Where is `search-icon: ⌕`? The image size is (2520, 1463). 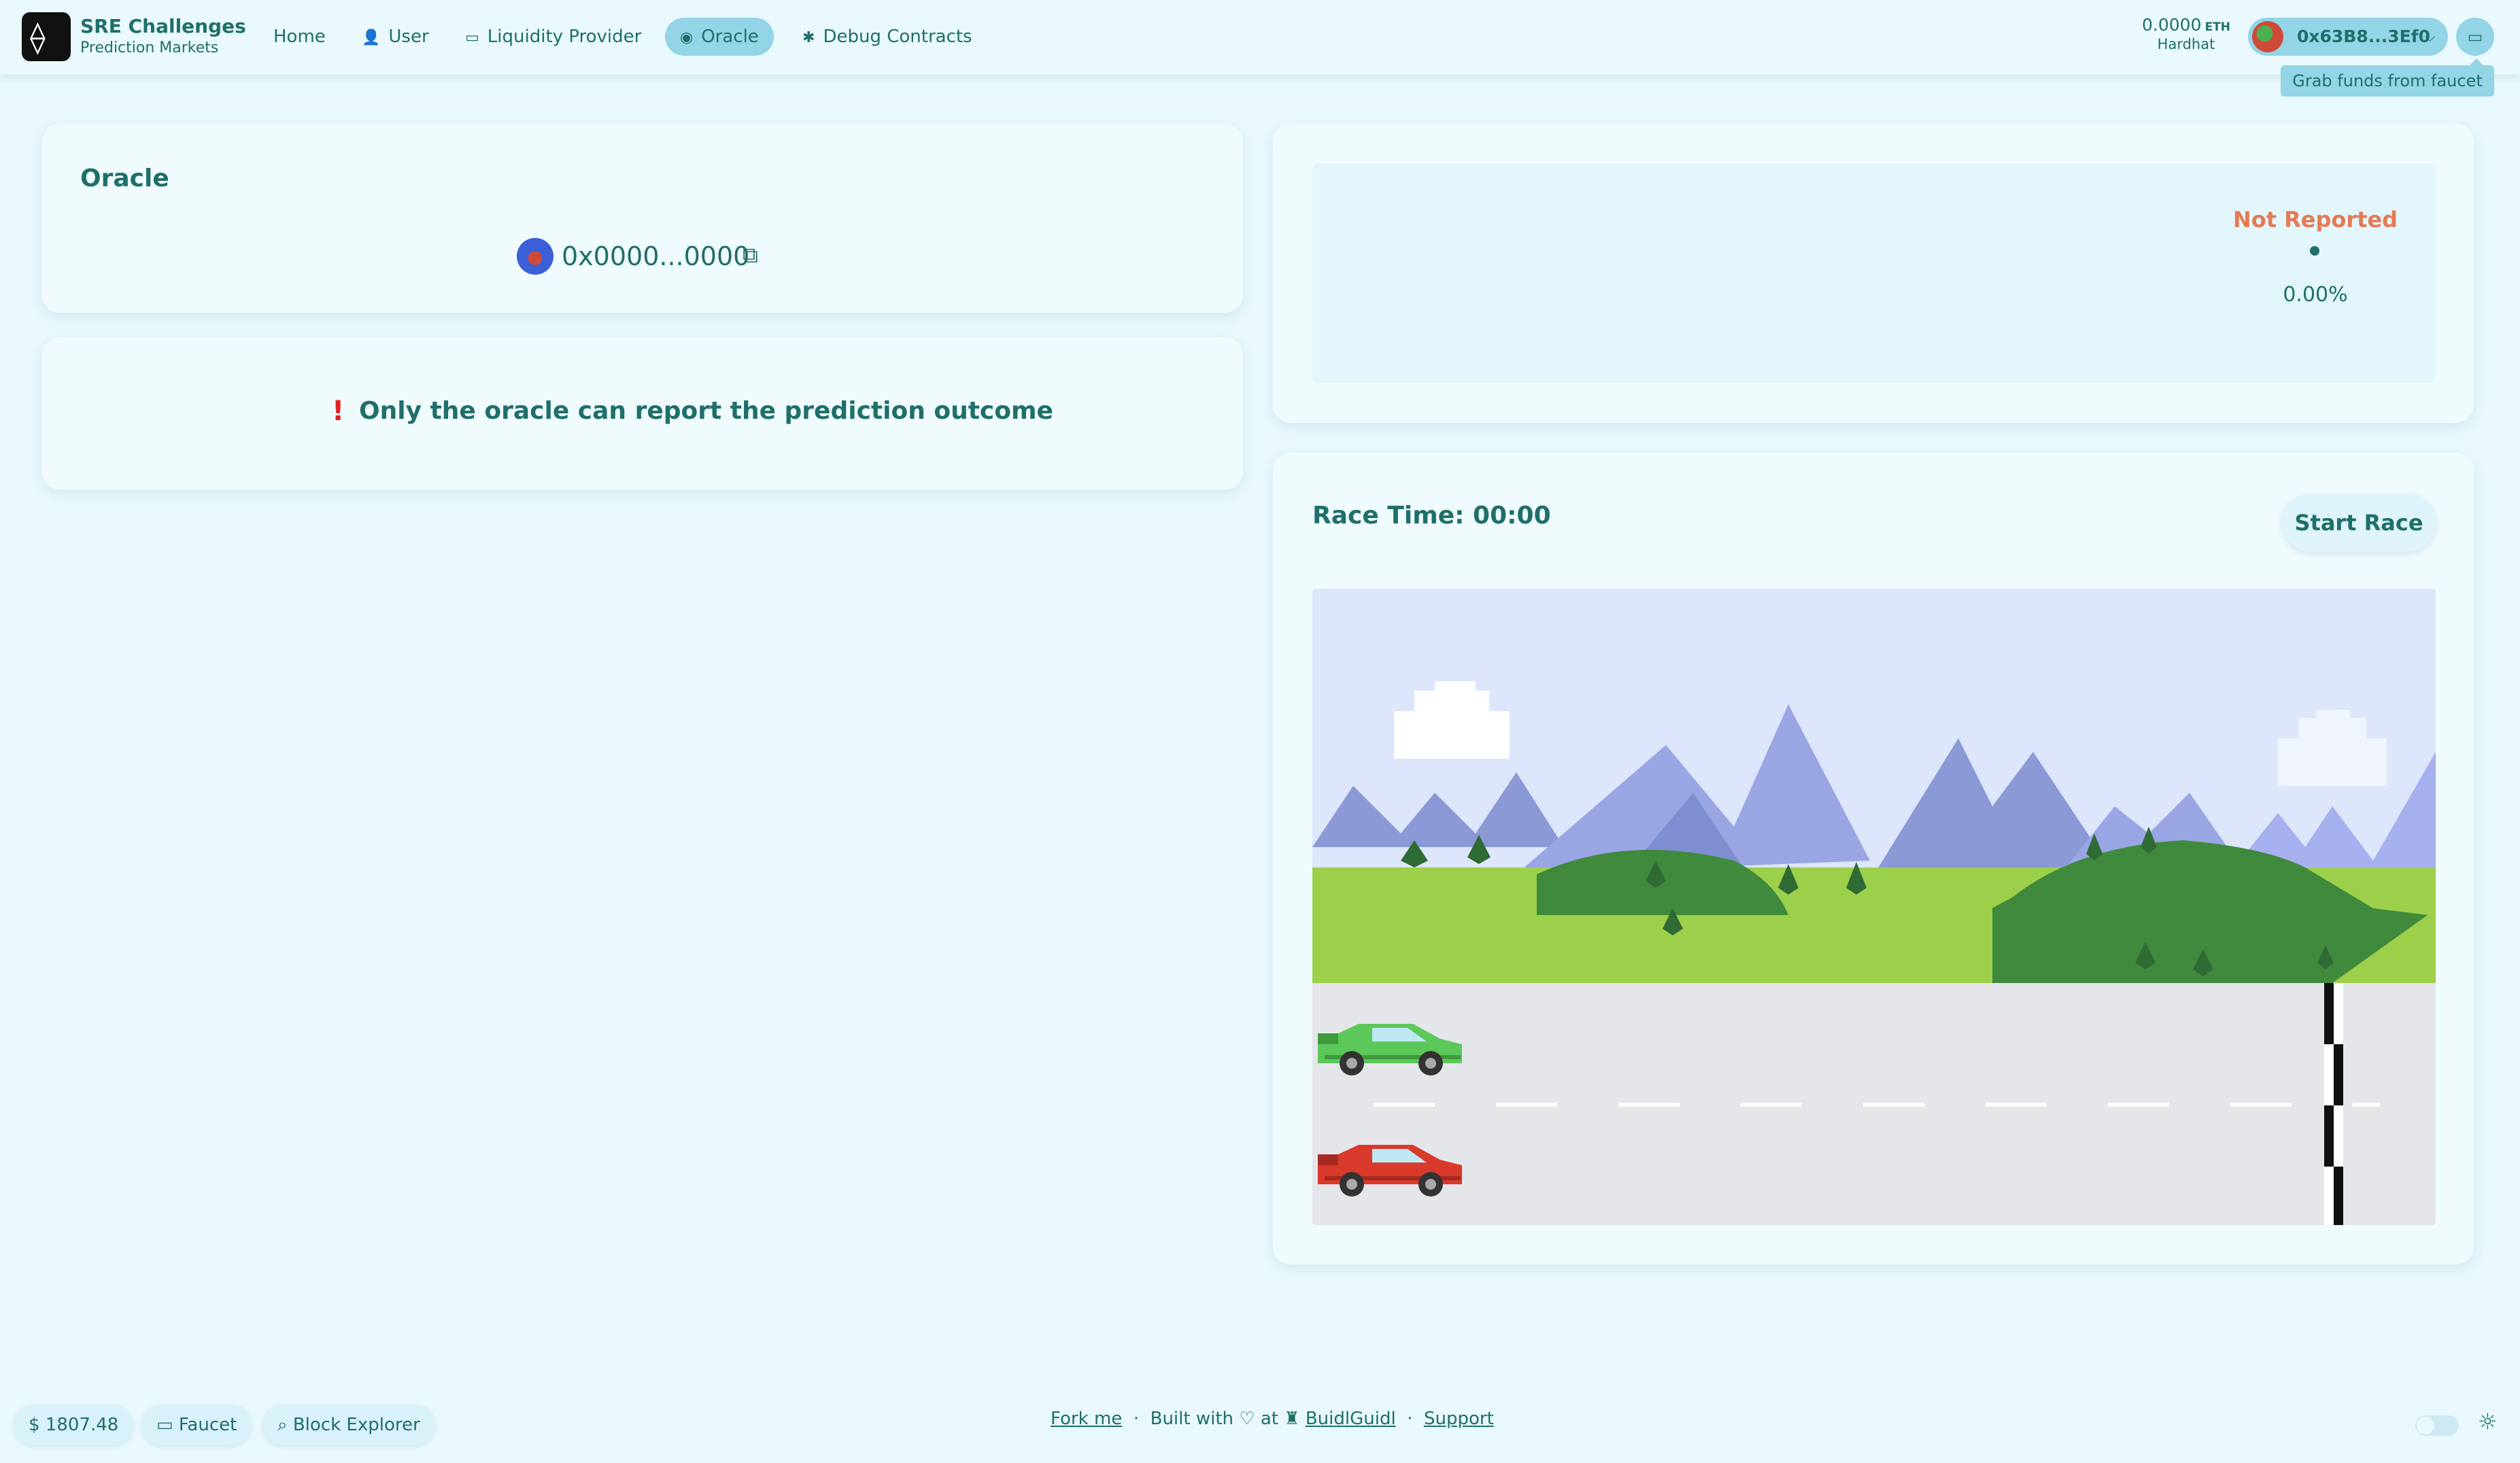 search-icon: ⌕ is located at coordinates (283, 1425).